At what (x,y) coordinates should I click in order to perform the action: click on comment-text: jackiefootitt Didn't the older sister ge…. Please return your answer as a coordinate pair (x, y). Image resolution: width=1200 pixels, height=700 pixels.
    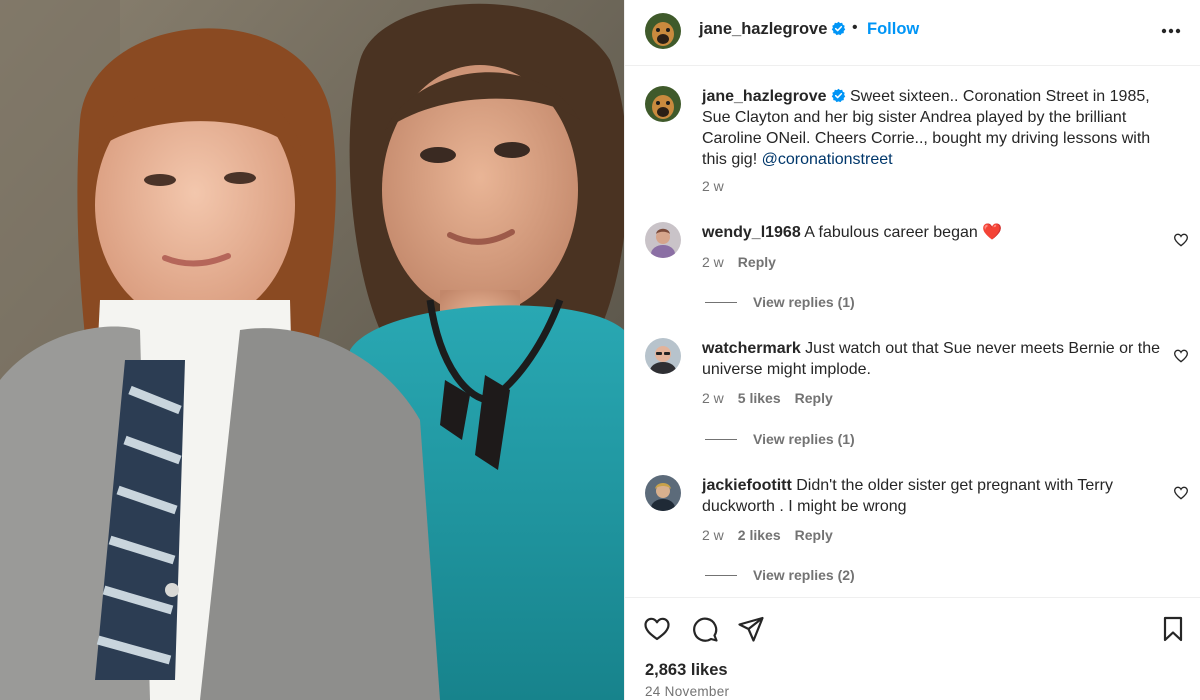
    Looking at the image, I should click on (932, 496).